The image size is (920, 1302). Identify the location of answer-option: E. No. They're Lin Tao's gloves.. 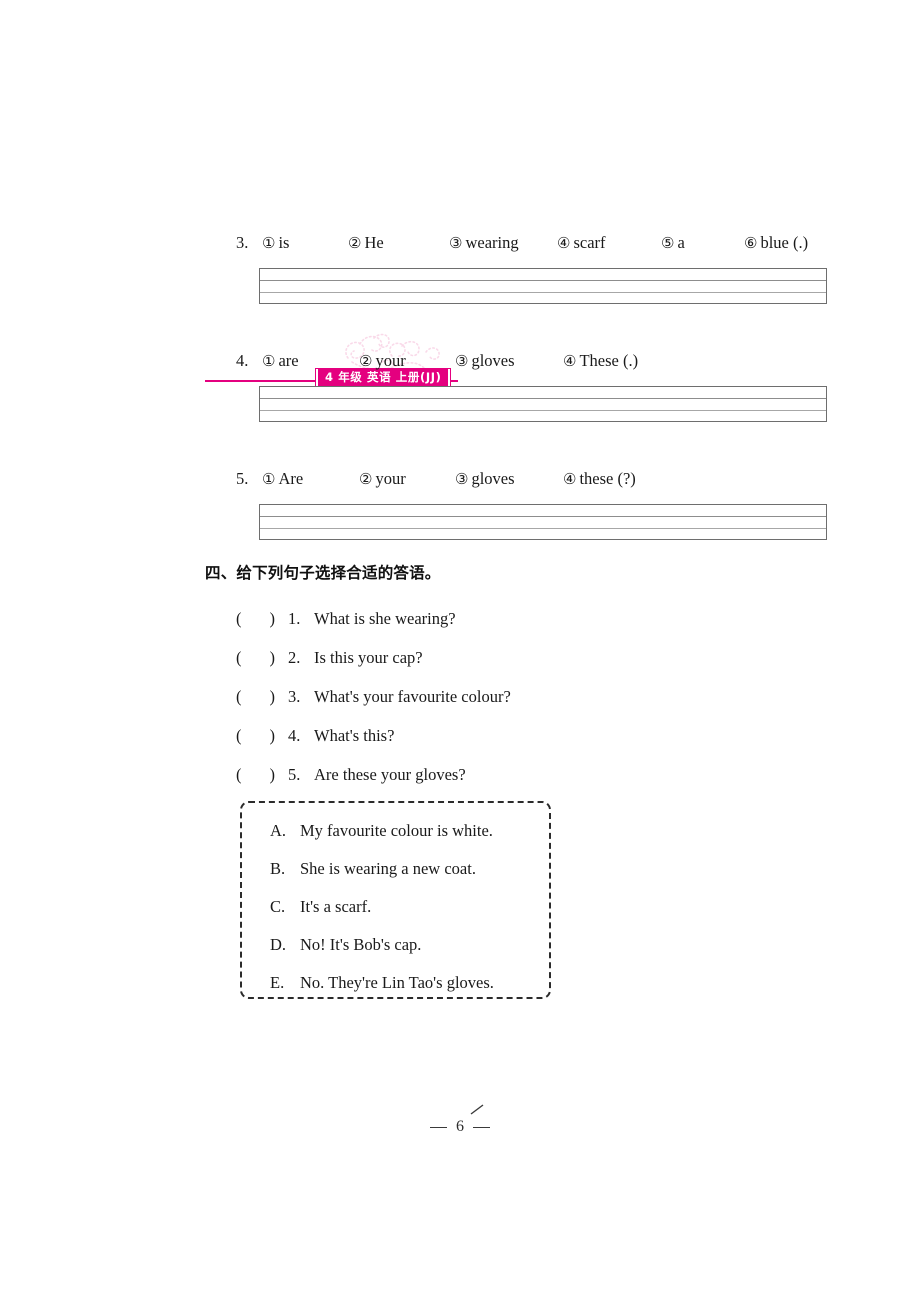
(395, 990).